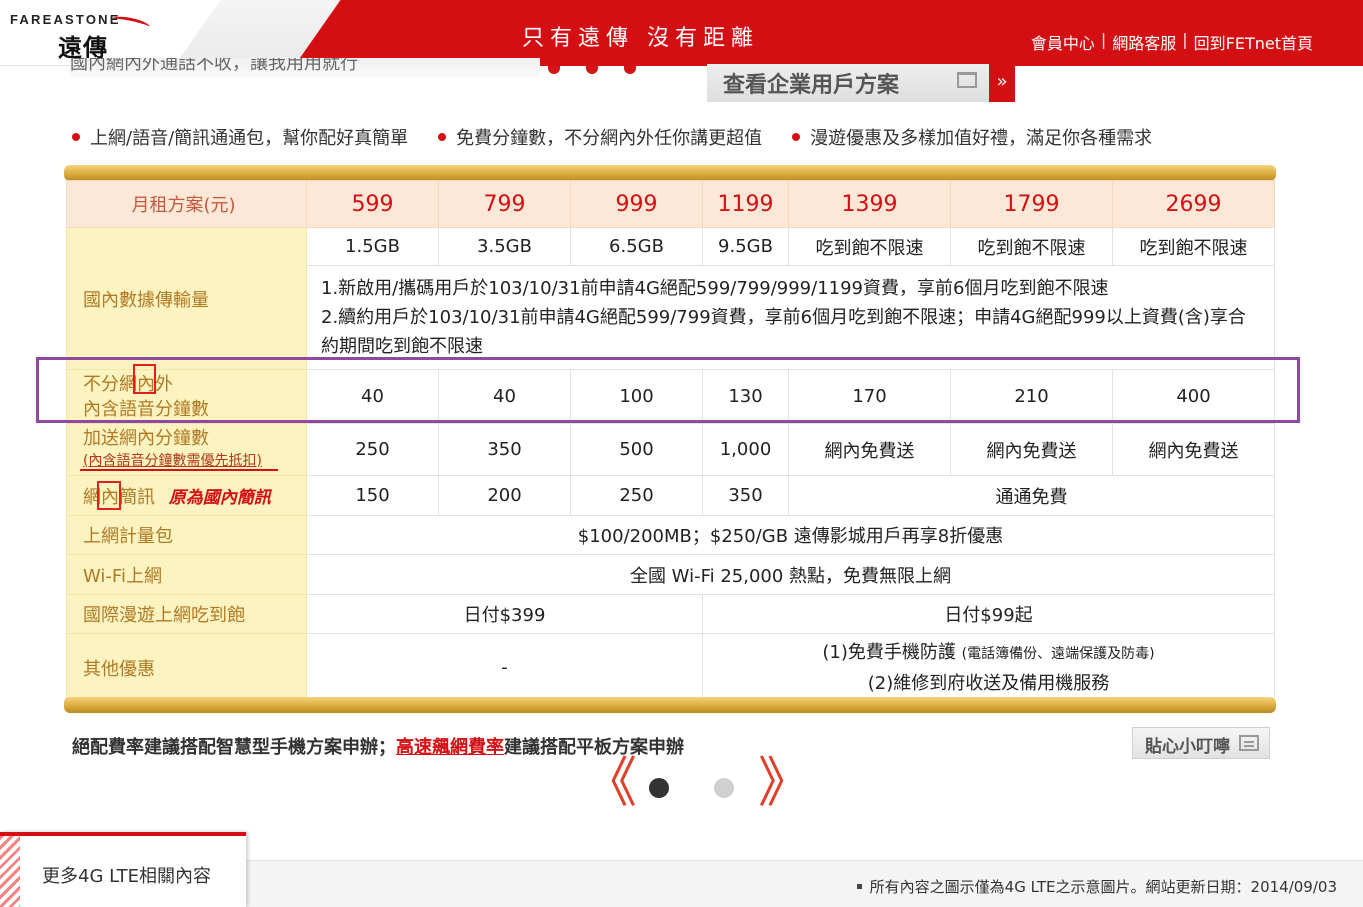  What do you see at coordinates (790, 574) in the screenshot?
I see `wifi-value: 全國 Wi-Fi 25,000 熱點，免費無限上網` at bounding box center [790, 574].